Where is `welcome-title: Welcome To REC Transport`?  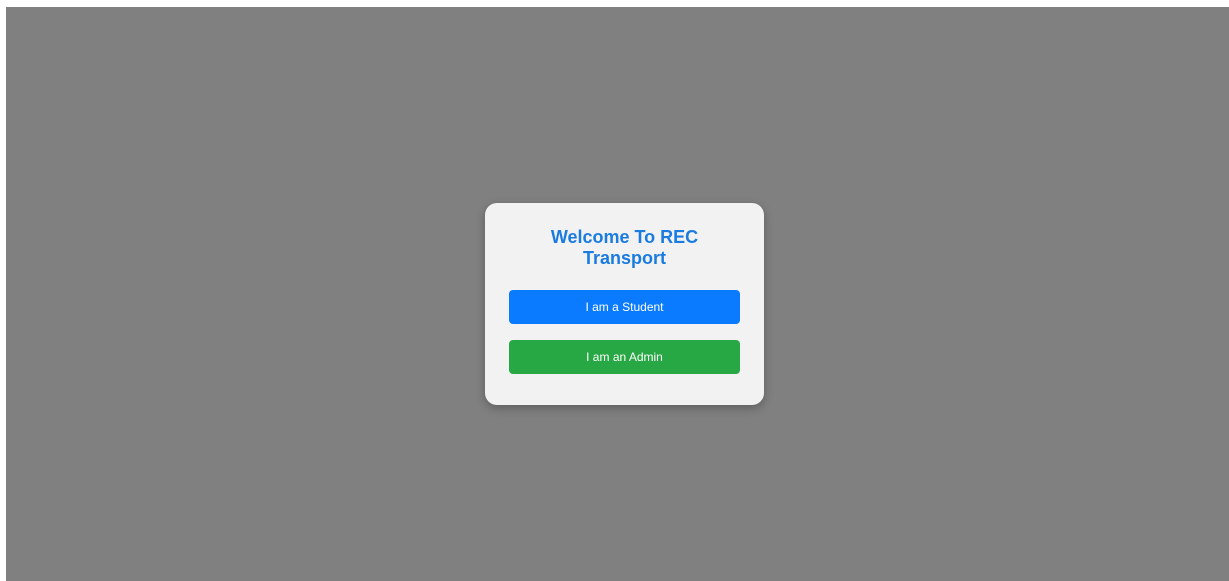
welcome-title: Welcome To REC Transport is located at coordinates (624, 248).